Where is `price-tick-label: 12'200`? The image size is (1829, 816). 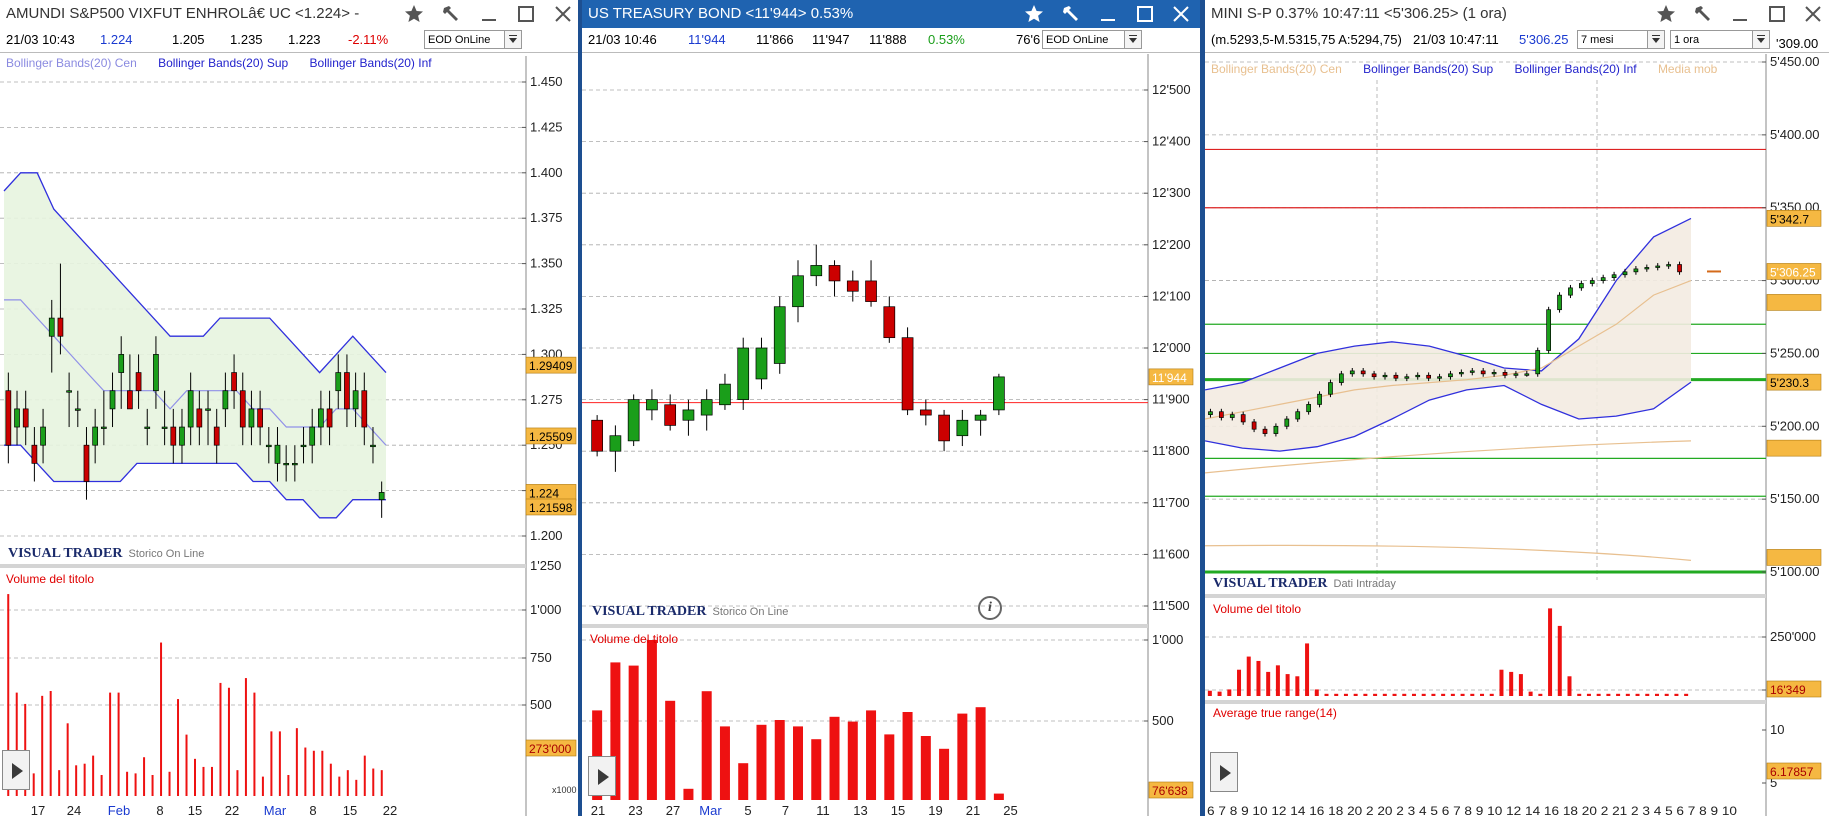 price-tick-label: 12'200 is located at coordinates (1171, 244).